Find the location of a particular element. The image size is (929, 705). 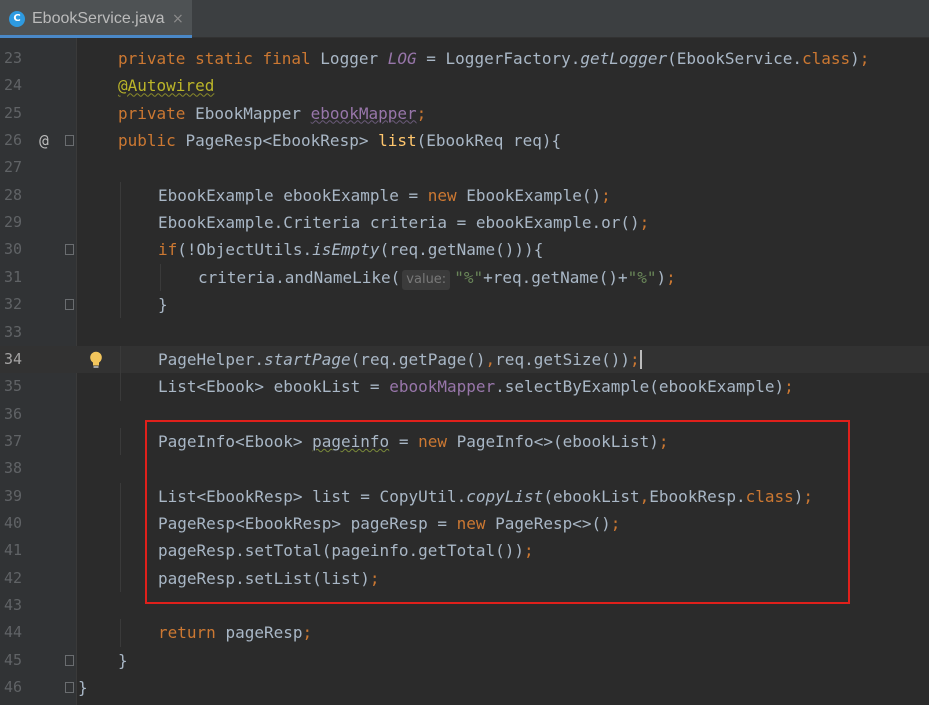

line-number: 31 is located at coordinates (11, 277).